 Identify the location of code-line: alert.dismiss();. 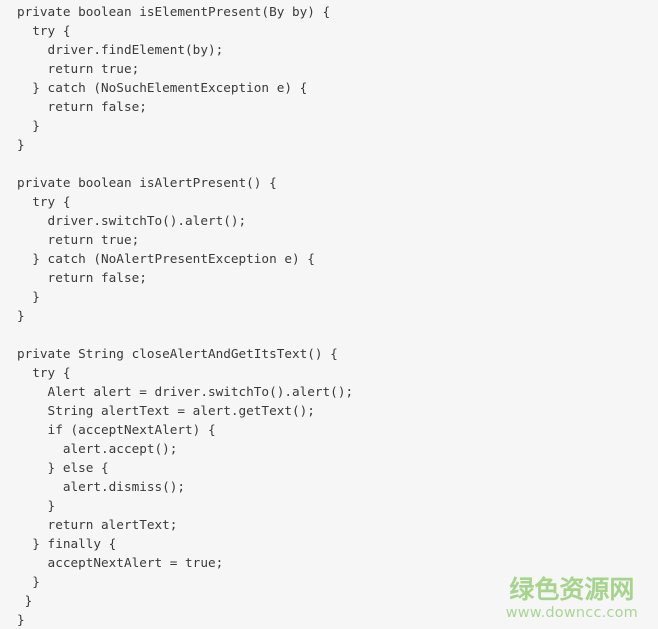
(101, 486).